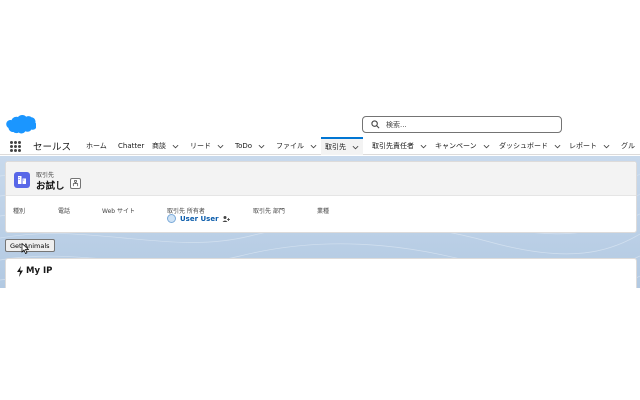 Image resolution: width=640 pixels, height=400 pixels. I want to click on nav-item-label: 取引先, so click(335, 147).